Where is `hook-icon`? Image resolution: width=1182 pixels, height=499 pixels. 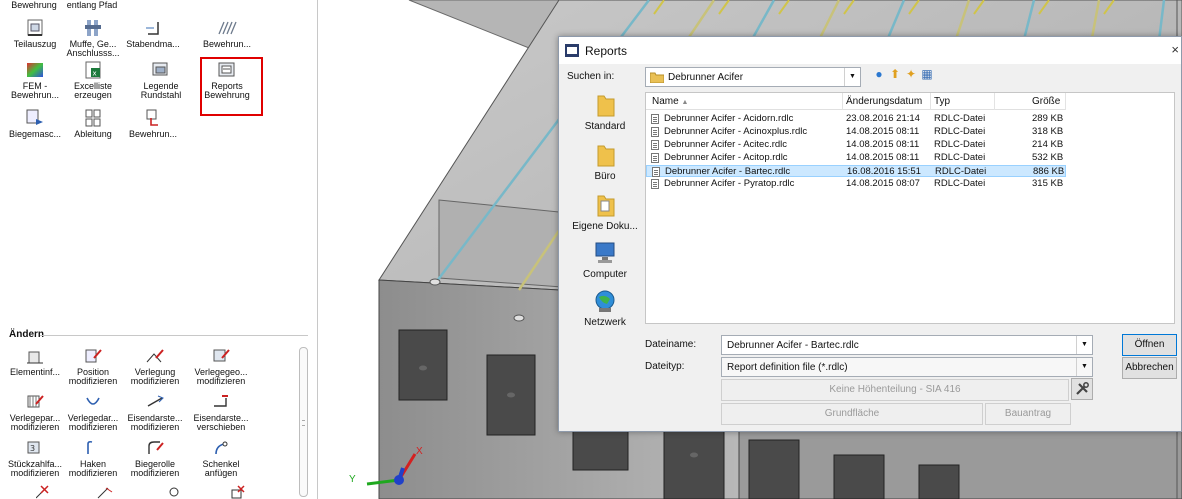 hook-icon is located at coordinates (90, 447).